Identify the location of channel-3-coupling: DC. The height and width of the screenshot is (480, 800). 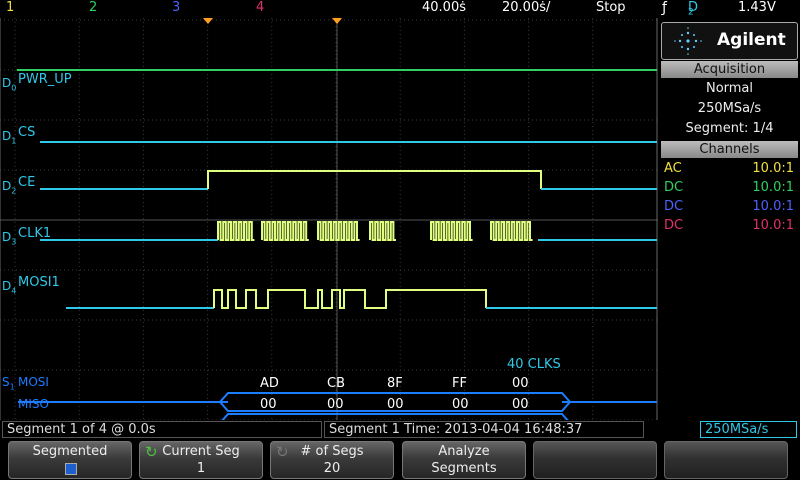
(674, 206).